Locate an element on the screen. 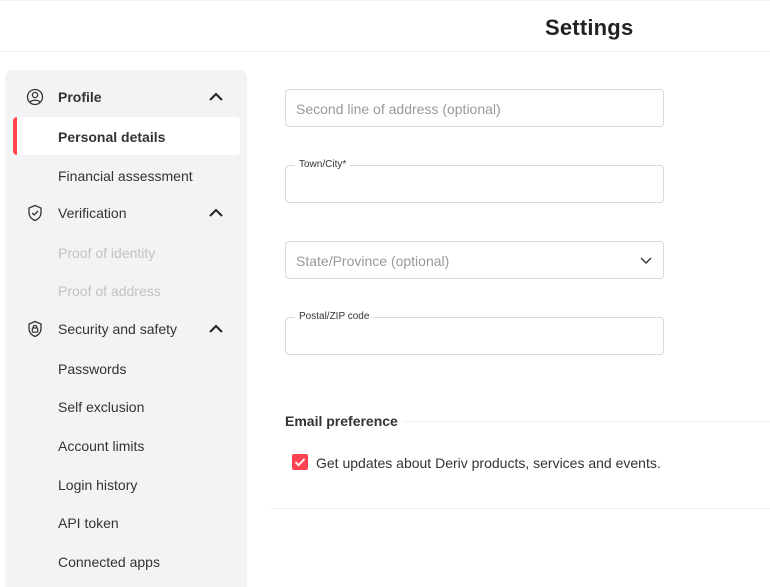  sidebar-item-financial-assessment: Financial assessment is located at coordinates (126, 175).